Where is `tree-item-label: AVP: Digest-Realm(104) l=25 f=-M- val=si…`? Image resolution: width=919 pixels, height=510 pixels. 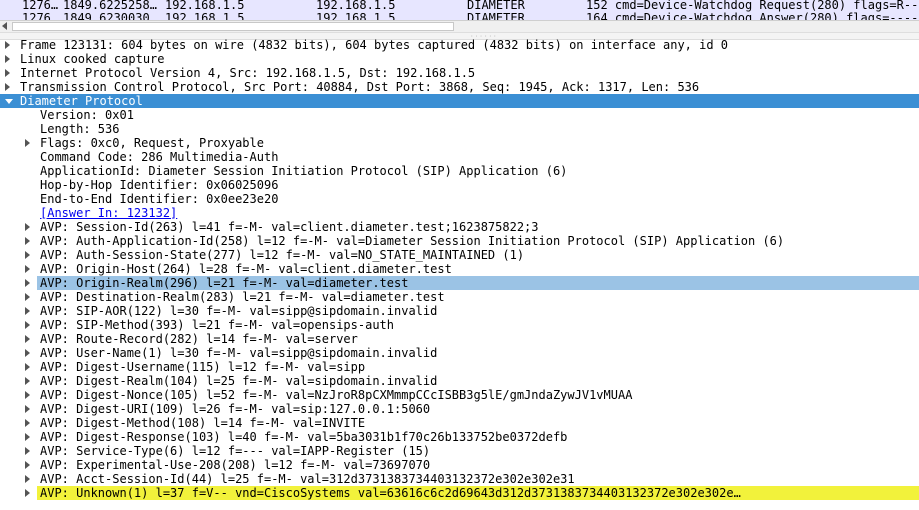
tree-item-label: AVP: Digest-Realm(104) l=25 f=-M- val=si… is located at coordinates (239, 381).